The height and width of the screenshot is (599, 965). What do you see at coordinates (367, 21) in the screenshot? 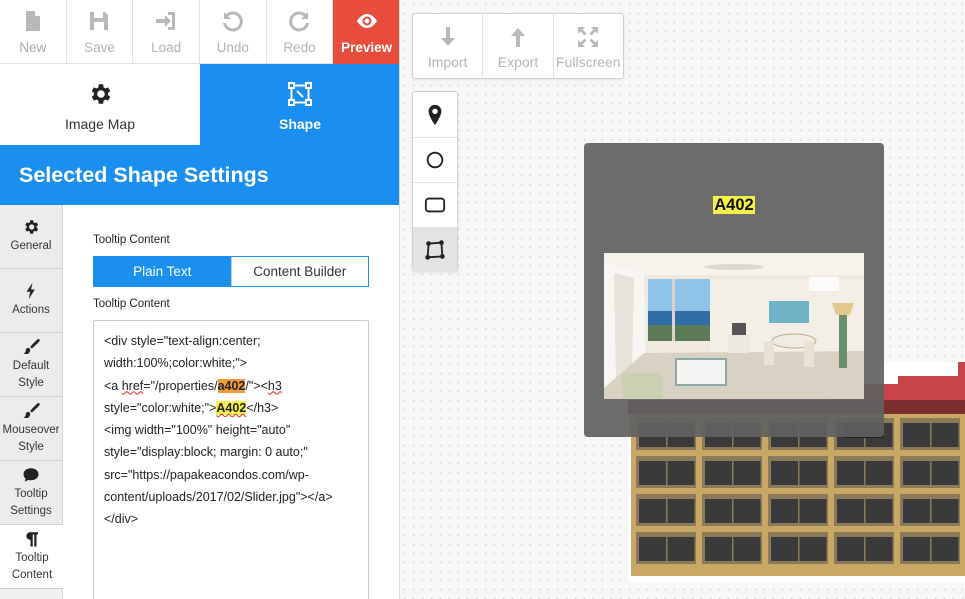
I see `eye-icon` at bounding box center [367, 21].